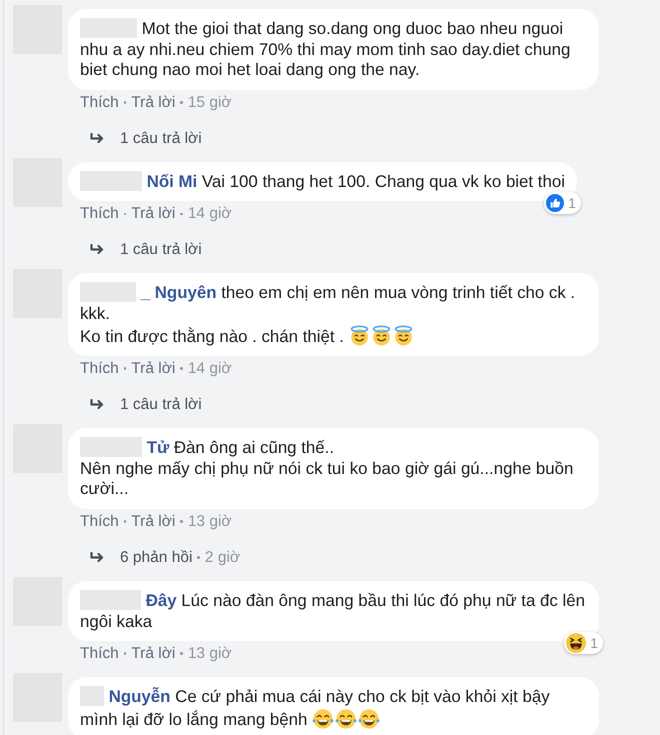 Image resolution: width=660 pixels, height=735 pixels. I want to click on reply-time: 2 giờ, so click(222, 557).